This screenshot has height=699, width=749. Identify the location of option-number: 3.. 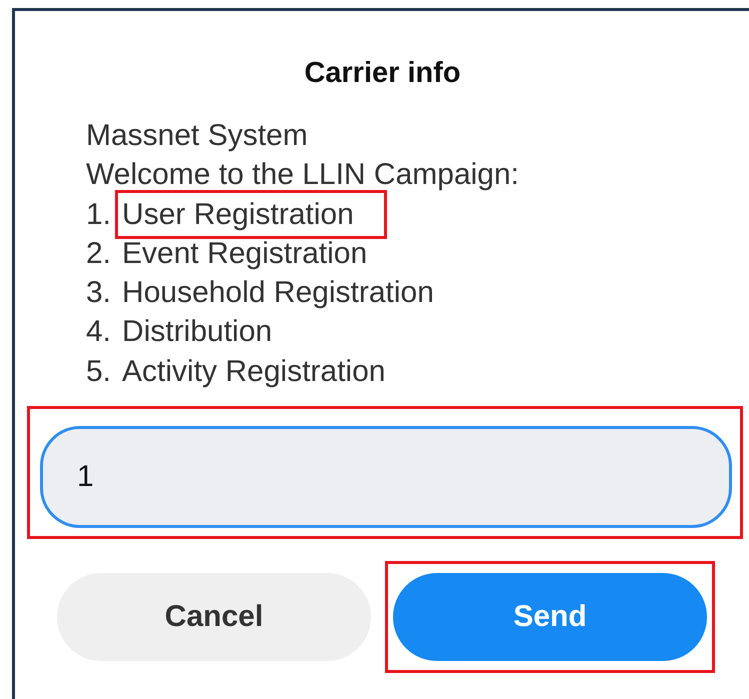
(99, 293).